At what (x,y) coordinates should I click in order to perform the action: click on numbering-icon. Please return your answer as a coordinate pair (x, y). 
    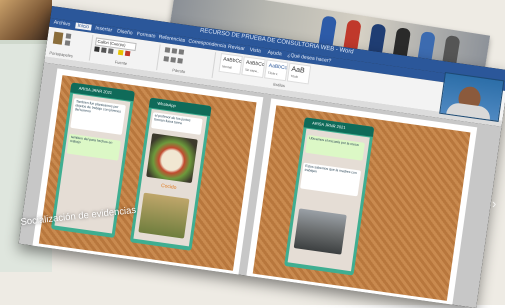
    Looking at the image, I should click on (174, 51).